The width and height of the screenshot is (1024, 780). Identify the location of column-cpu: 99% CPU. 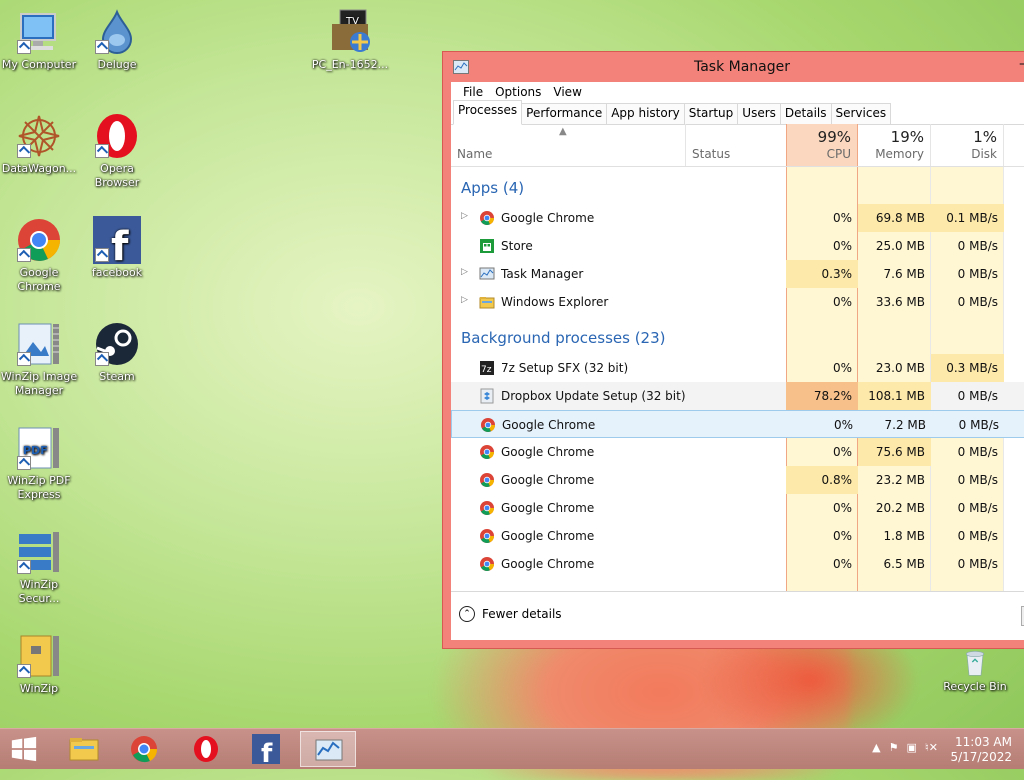
(822, 145).